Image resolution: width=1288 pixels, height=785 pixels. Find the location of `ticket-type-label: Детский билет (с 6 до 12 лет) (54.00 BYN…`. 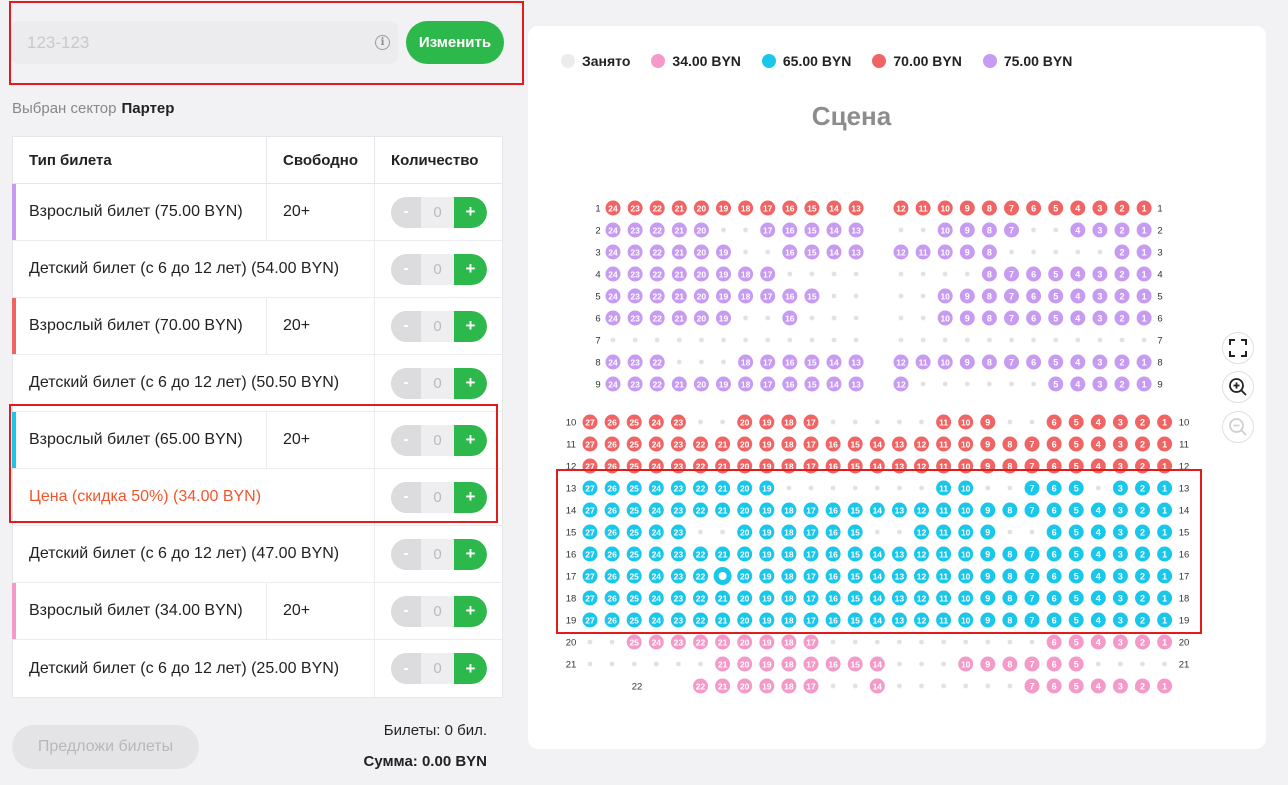

ticket-type-label: Детский билет (с 6 до 12 лет) (54.00 BYN… is located at coordinates (194, 269).